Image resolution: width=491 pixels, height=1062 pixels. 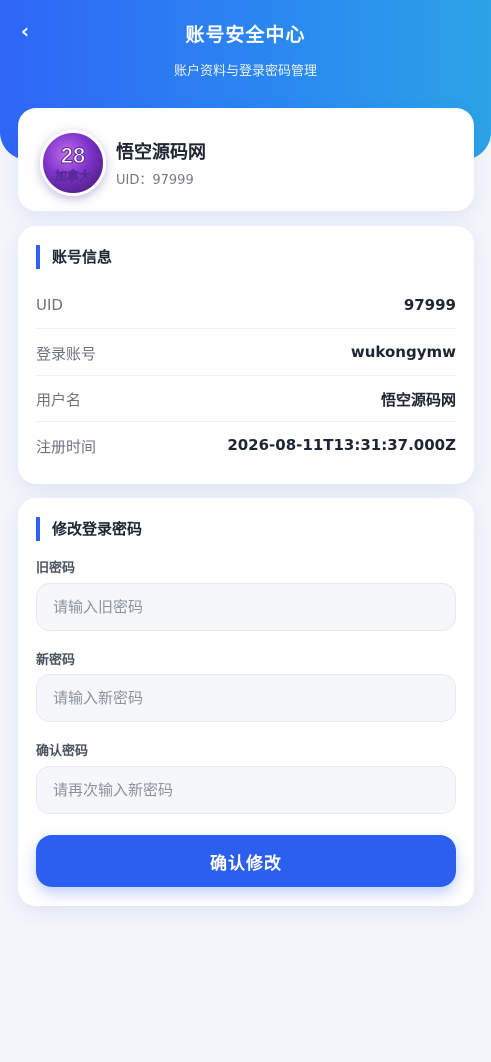 What do you see at coordinates (56, 660) in the screenshot?
I see `new-password-label: 新密码` at bounding box center [56, 660].